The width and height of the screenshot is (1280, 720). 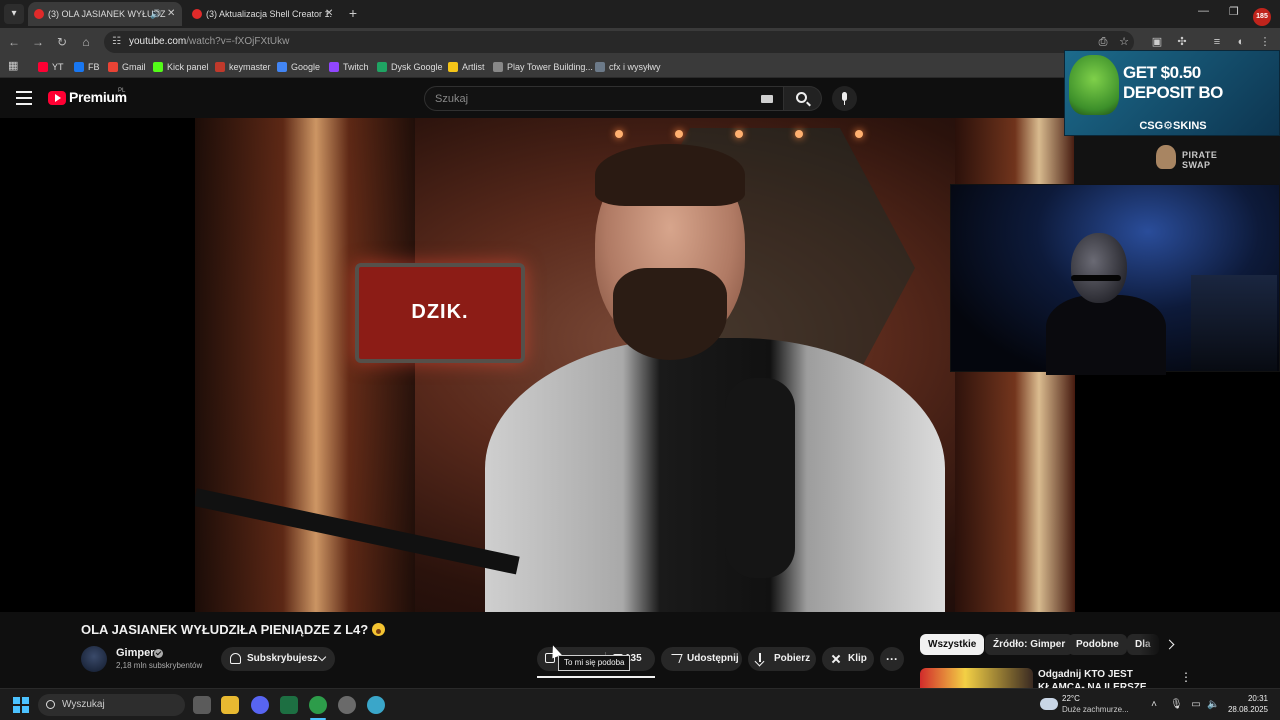 What do you see at coordinates (619, 42) in the screenshot?
I see `address-bar: ☷ youtube.com/watch?v=-fXOjFXtUkw` at bounding box center [619, 42].